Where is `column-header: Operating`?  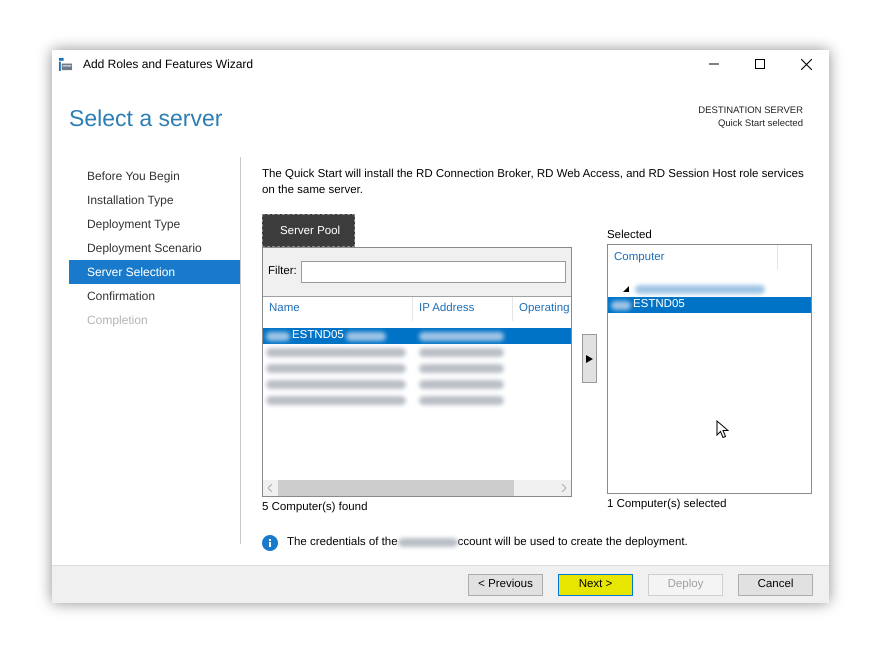
column-header: Operating is located at coordinates (542, 309).